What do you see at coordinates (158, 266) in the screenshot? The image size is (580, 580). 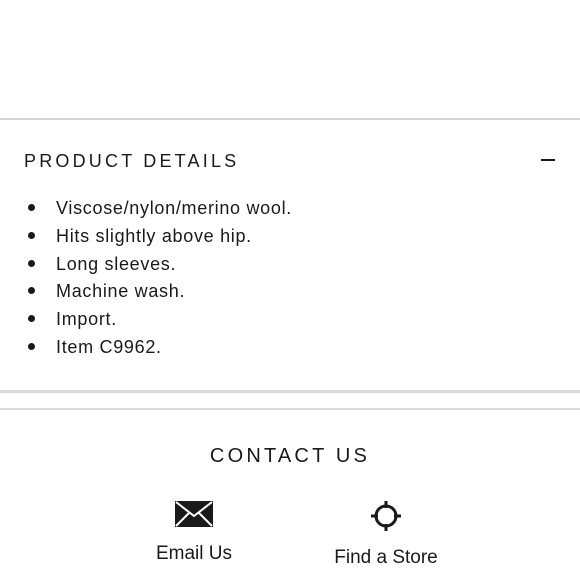 I see `list-item: Long sleeves.` at bounding box center [158, 266].